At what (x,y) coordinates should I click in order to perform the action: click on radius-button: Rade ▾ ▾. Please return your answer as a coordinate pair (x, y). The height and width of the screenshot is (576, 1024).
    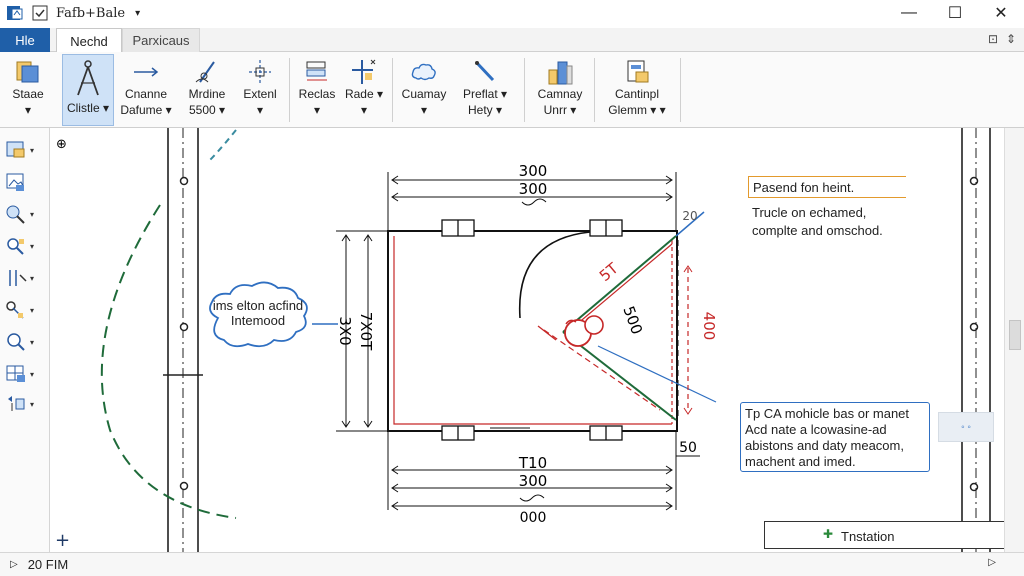
    Looking at the image, I should click on (364, 90).